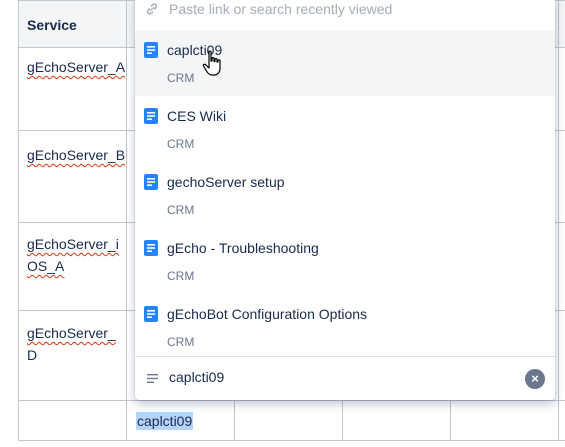 Image resolution: width=565 pixels, height=447 pixels. I want to click on result-title: CES Wiki, so click(197, 116).